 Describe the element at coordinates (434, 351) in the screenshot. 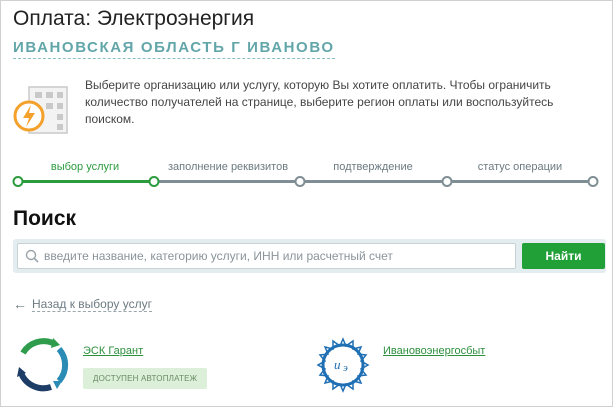

I see `provider-name: Ивановоэнергосбыт` at that location.